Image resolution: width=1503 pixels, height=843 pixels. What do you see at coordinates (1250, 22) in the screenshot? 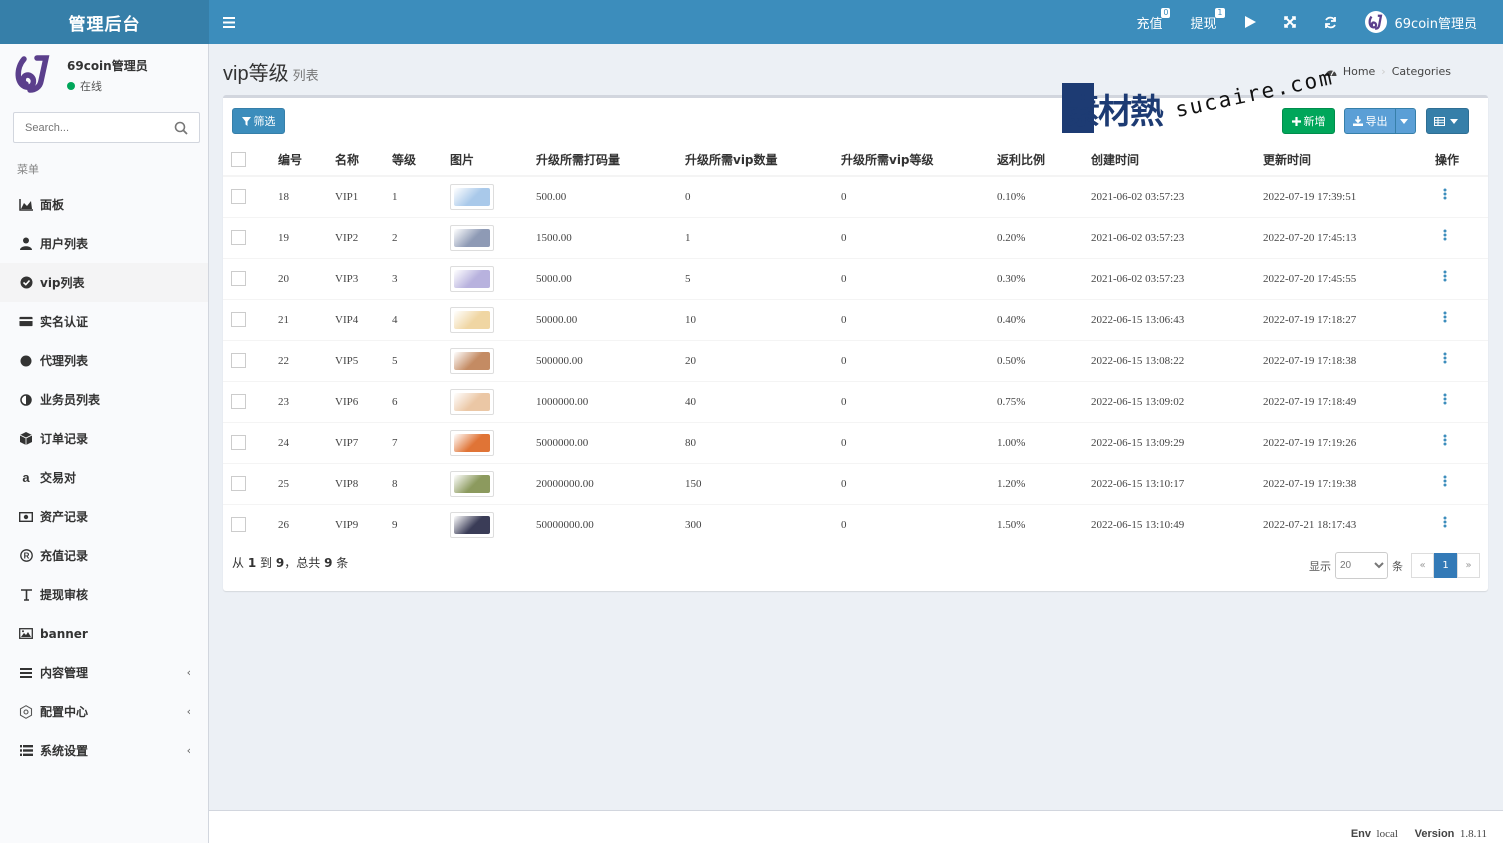
I see `play-icon` at bounding box center [1250, 22].